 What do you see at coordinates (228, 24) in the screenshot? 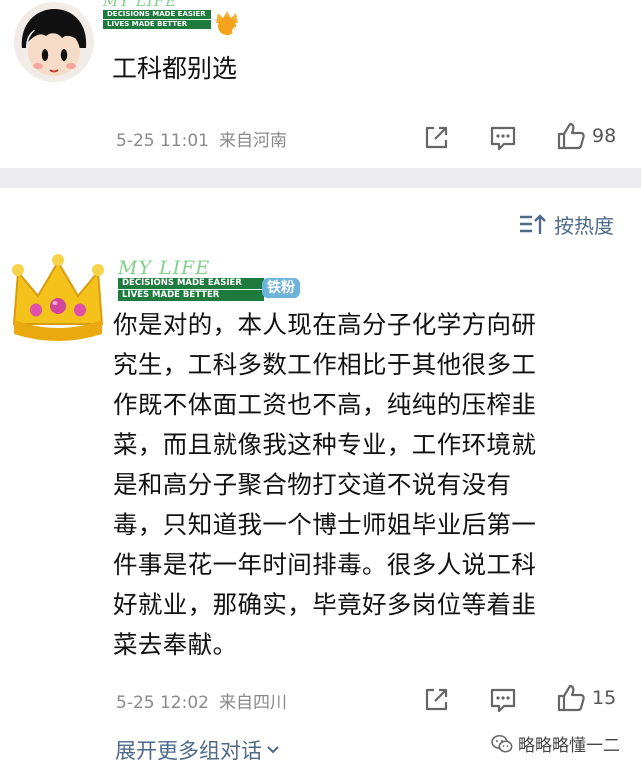
I see `level-badge-icon: 6` at bounding box center [228, 24].